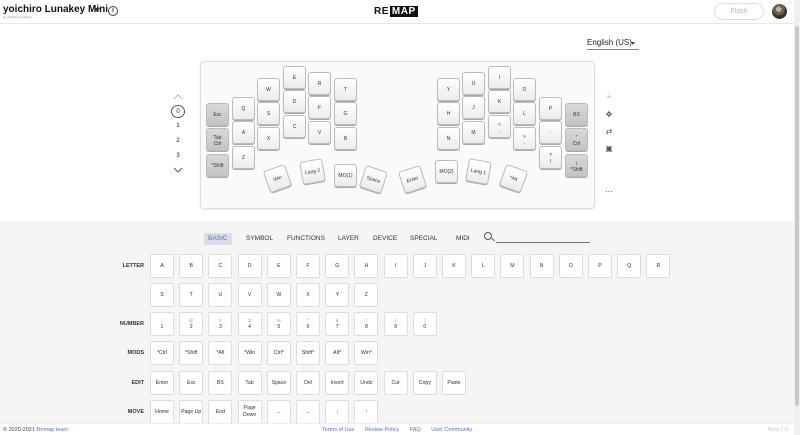 The image size is (800, 435). Describe the element at coordinates (451, 430) in the screenshot. I see `user-community-link: User Community` at that location.